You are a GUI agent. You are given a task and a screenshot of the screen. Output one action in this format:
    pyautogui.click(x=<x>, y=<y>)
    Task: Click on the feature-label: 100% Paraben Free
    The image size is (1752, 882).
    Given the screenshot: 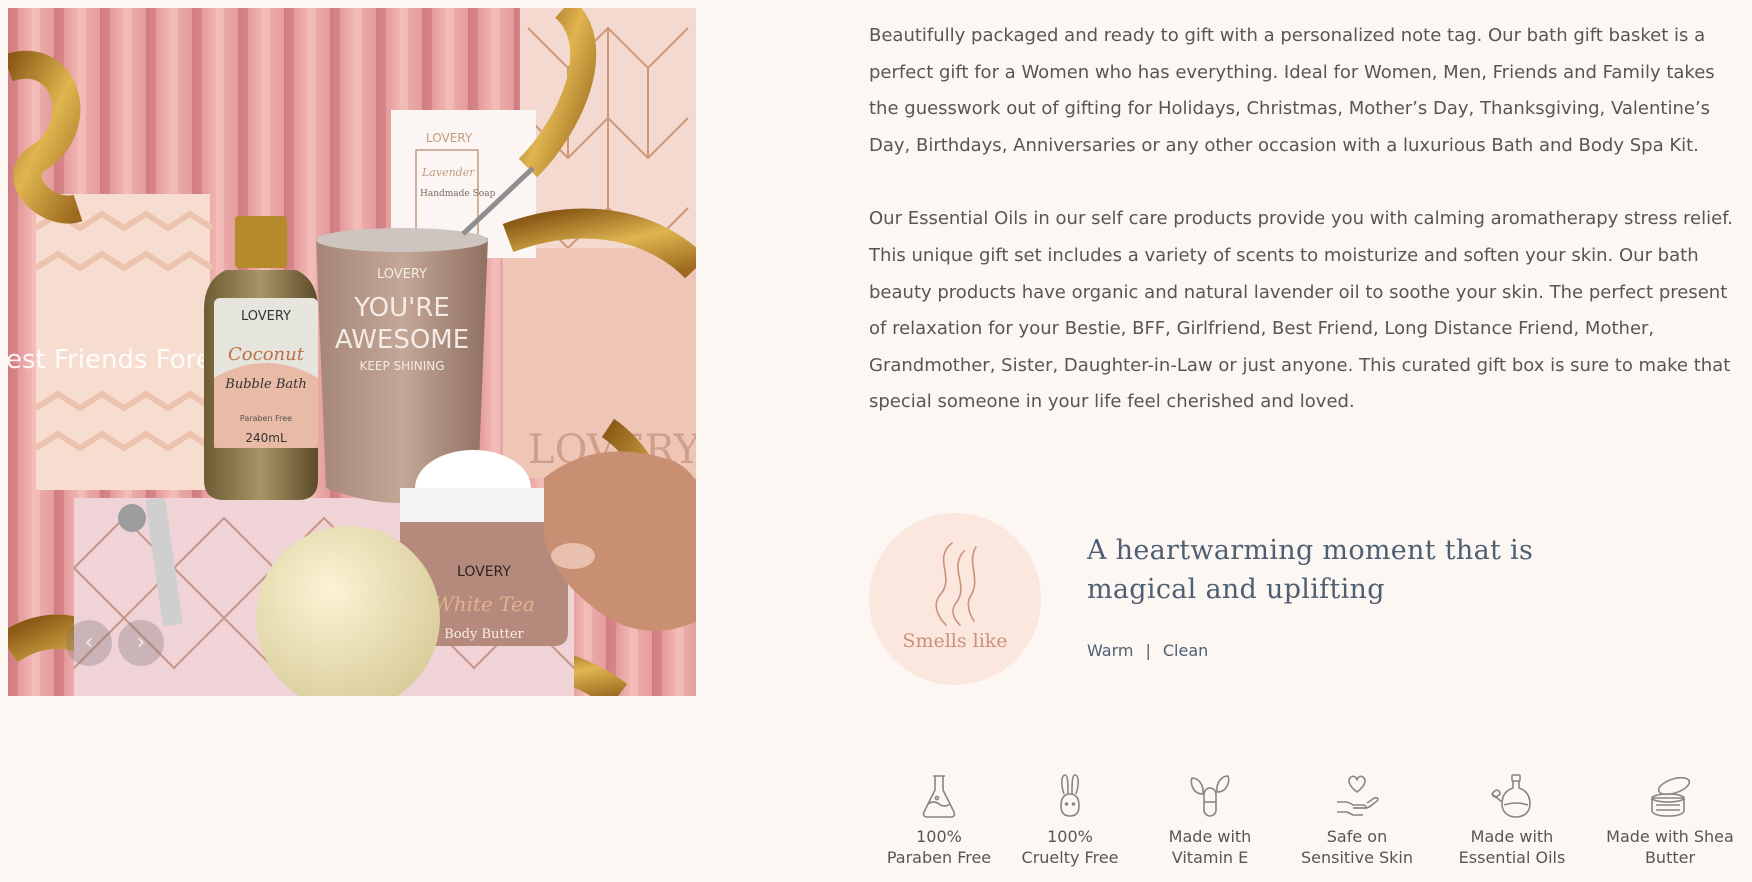 What is the action you would take?
    pyautogui.click(x=939, y=847)
    